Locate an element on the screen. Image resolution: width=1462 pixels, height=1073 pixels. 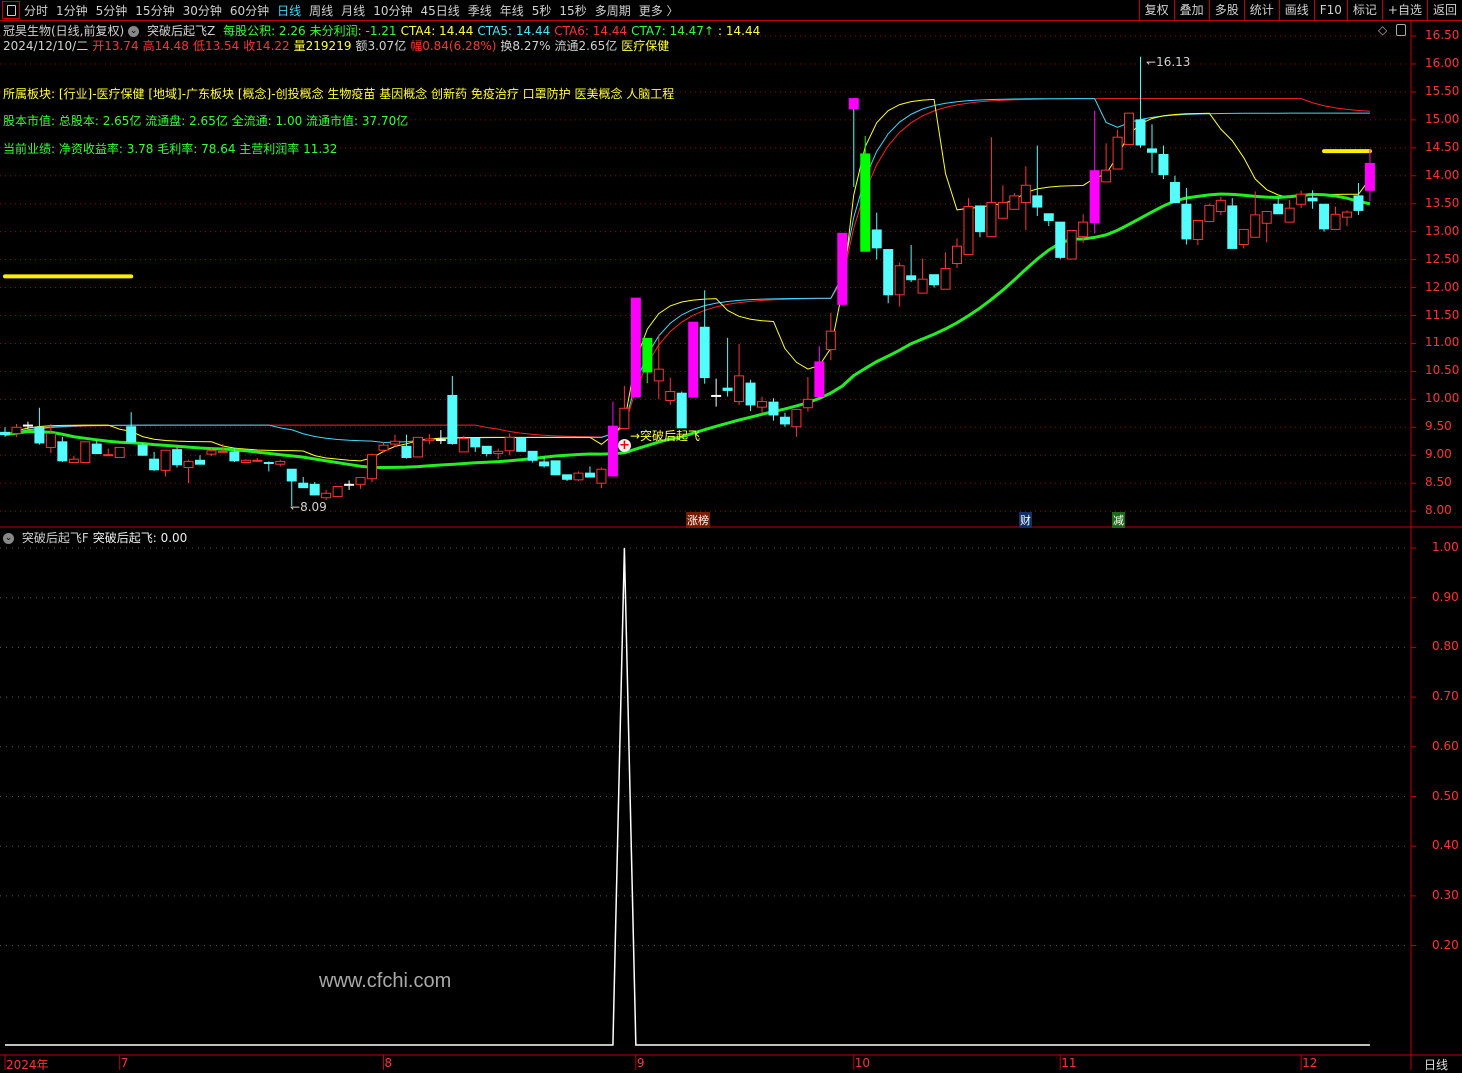
lower-indicator-name: 突破后起飞F is located at coordinates (55, 538).